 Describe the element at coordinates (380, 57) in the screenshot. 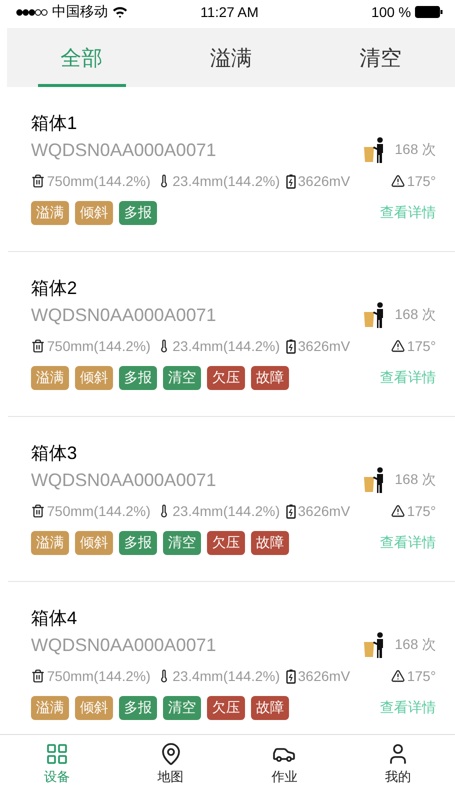

I see `filter-tab: 清空` at that location.